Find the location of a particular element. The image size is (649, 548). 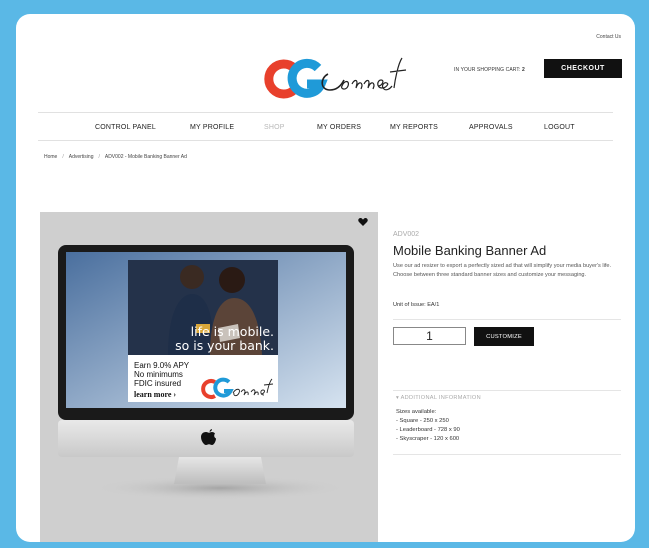

unit-of-issue: Unit of Issue: EA/1 is located at coordinates (416, 305).